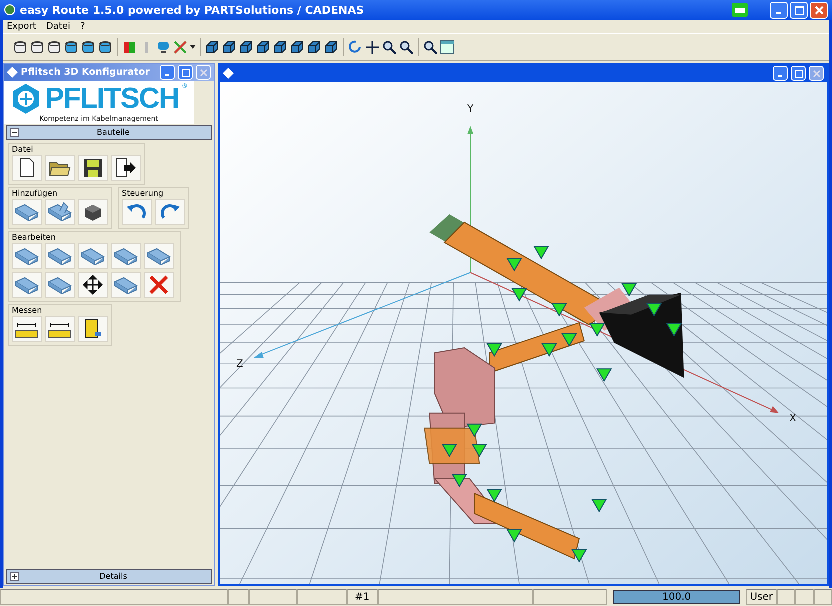 Image resolution: width=832 pixels, height=606 pixels. I want to click on status-cell: #1, so click(362, 597).